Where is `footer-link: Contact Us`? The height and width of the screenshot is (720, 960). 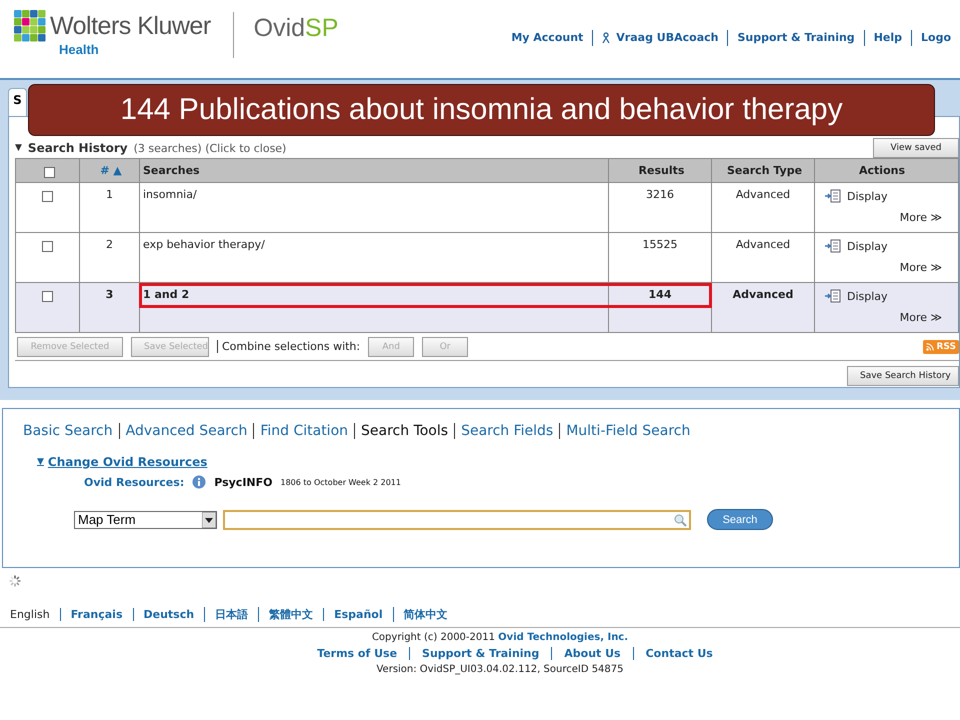 footer-link: Contact Us is located at coordinates (678, 653).